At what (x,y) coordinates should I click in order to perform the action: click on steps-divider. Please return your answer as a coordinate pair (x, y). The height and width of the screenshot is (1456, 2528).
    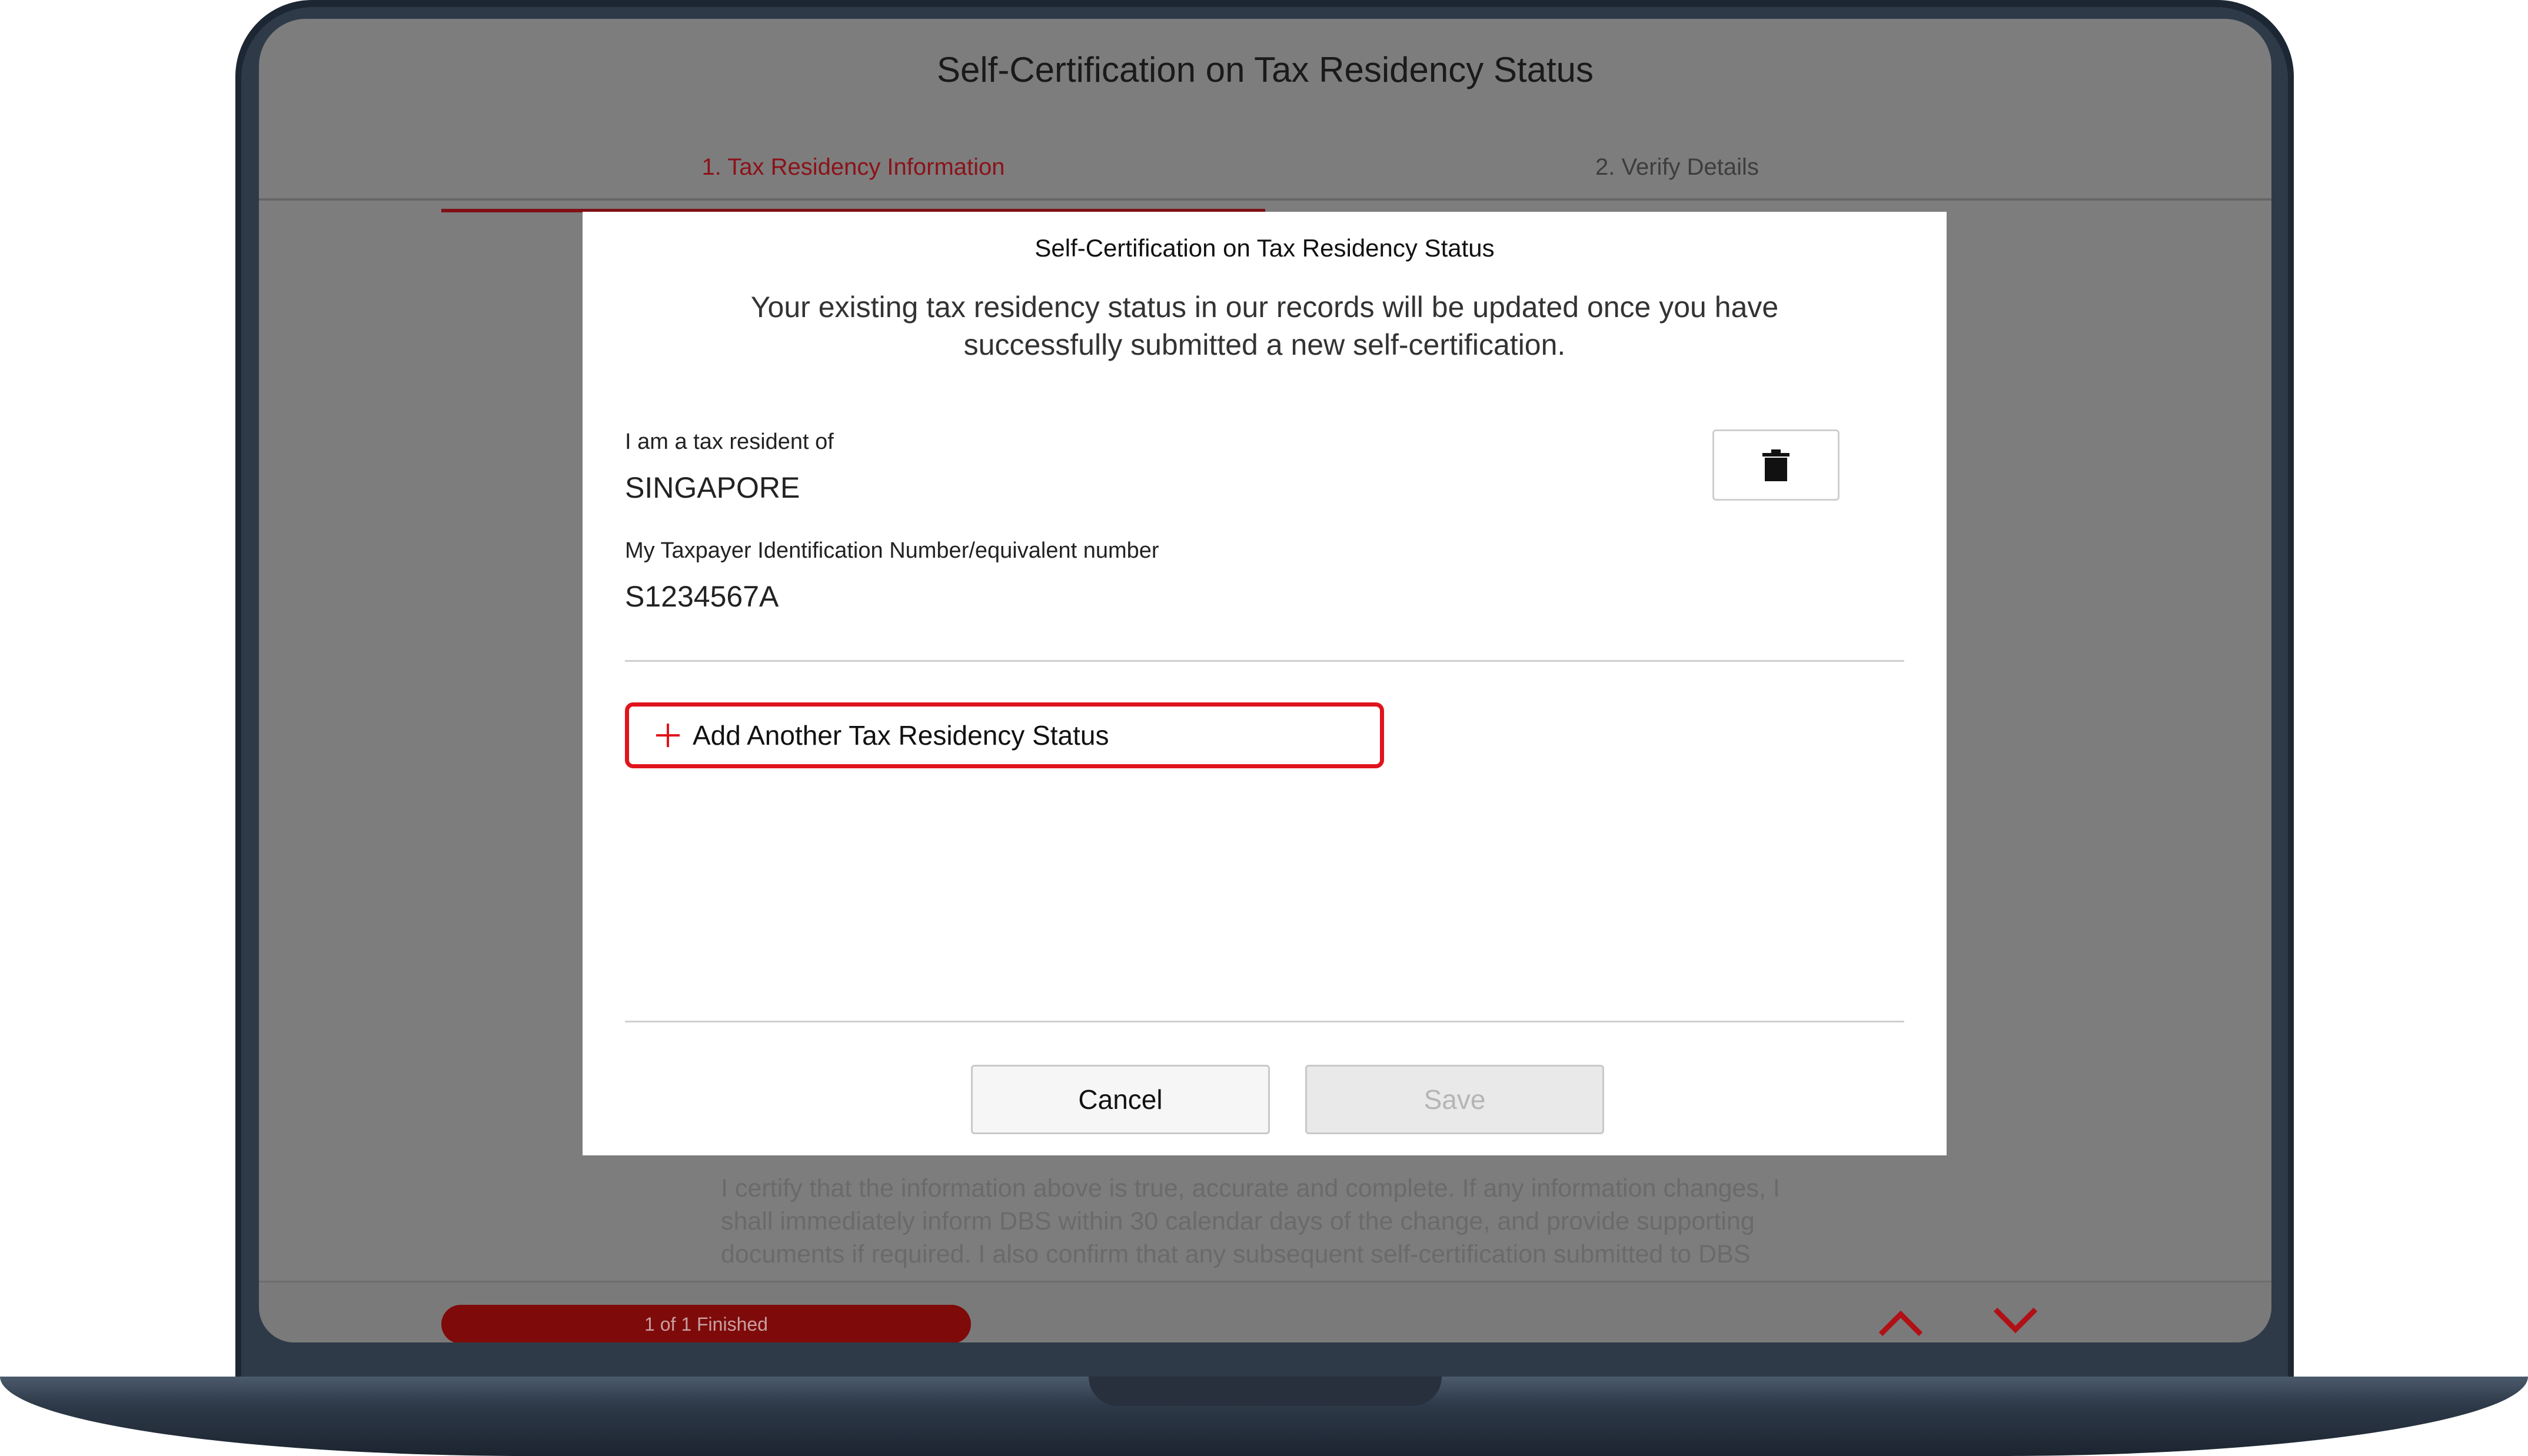
    Looking at the image, I should click on (1265, 199).